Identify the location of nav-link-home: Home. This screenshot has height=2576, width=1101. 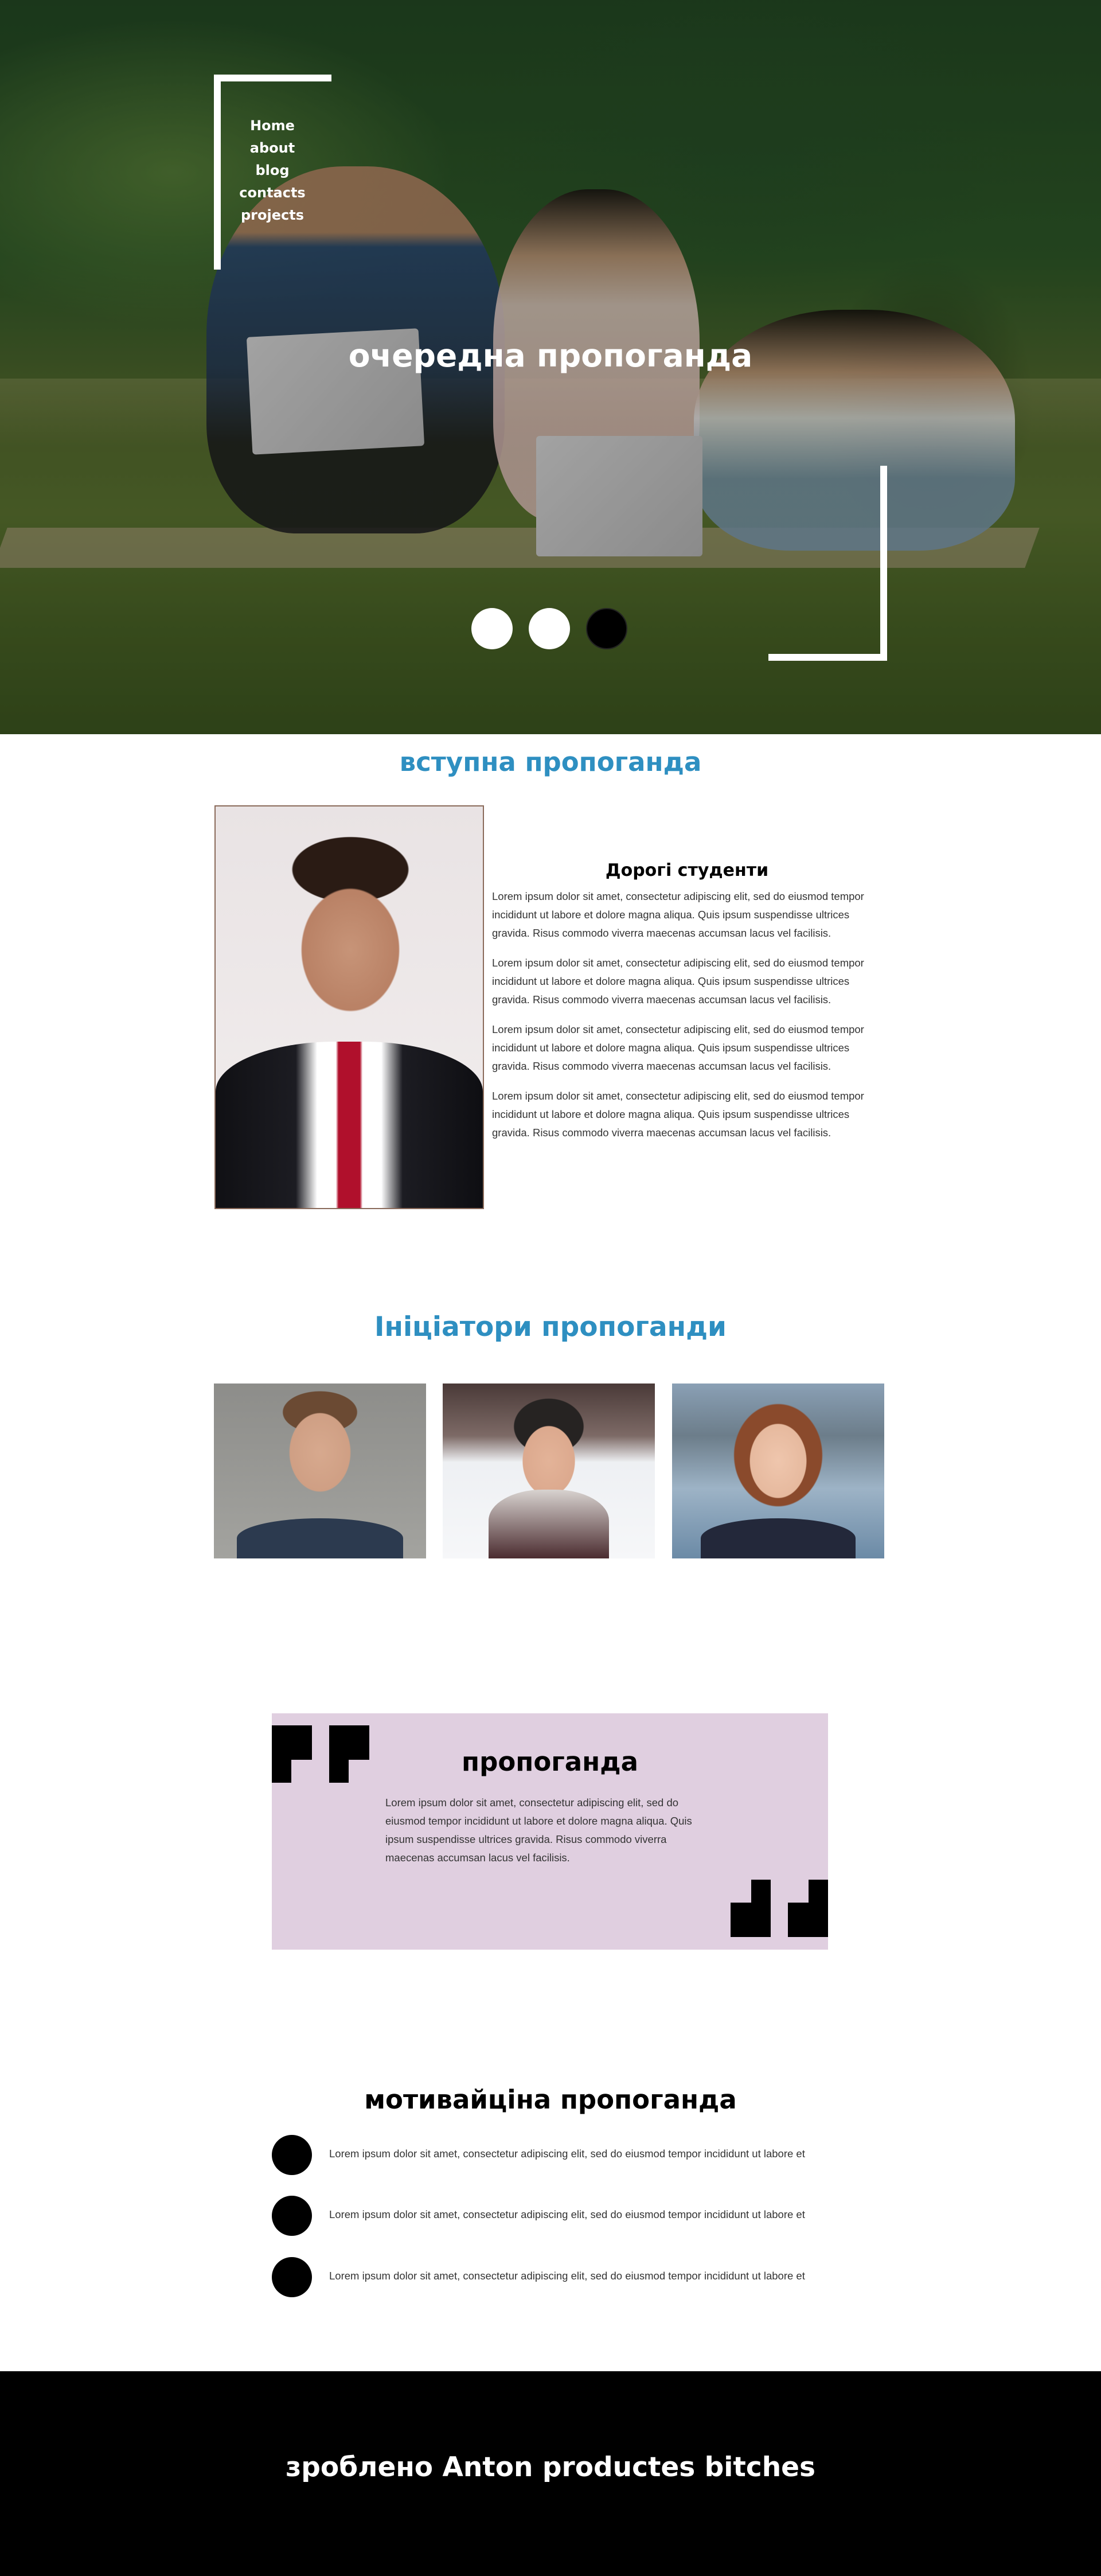
(272, 126).